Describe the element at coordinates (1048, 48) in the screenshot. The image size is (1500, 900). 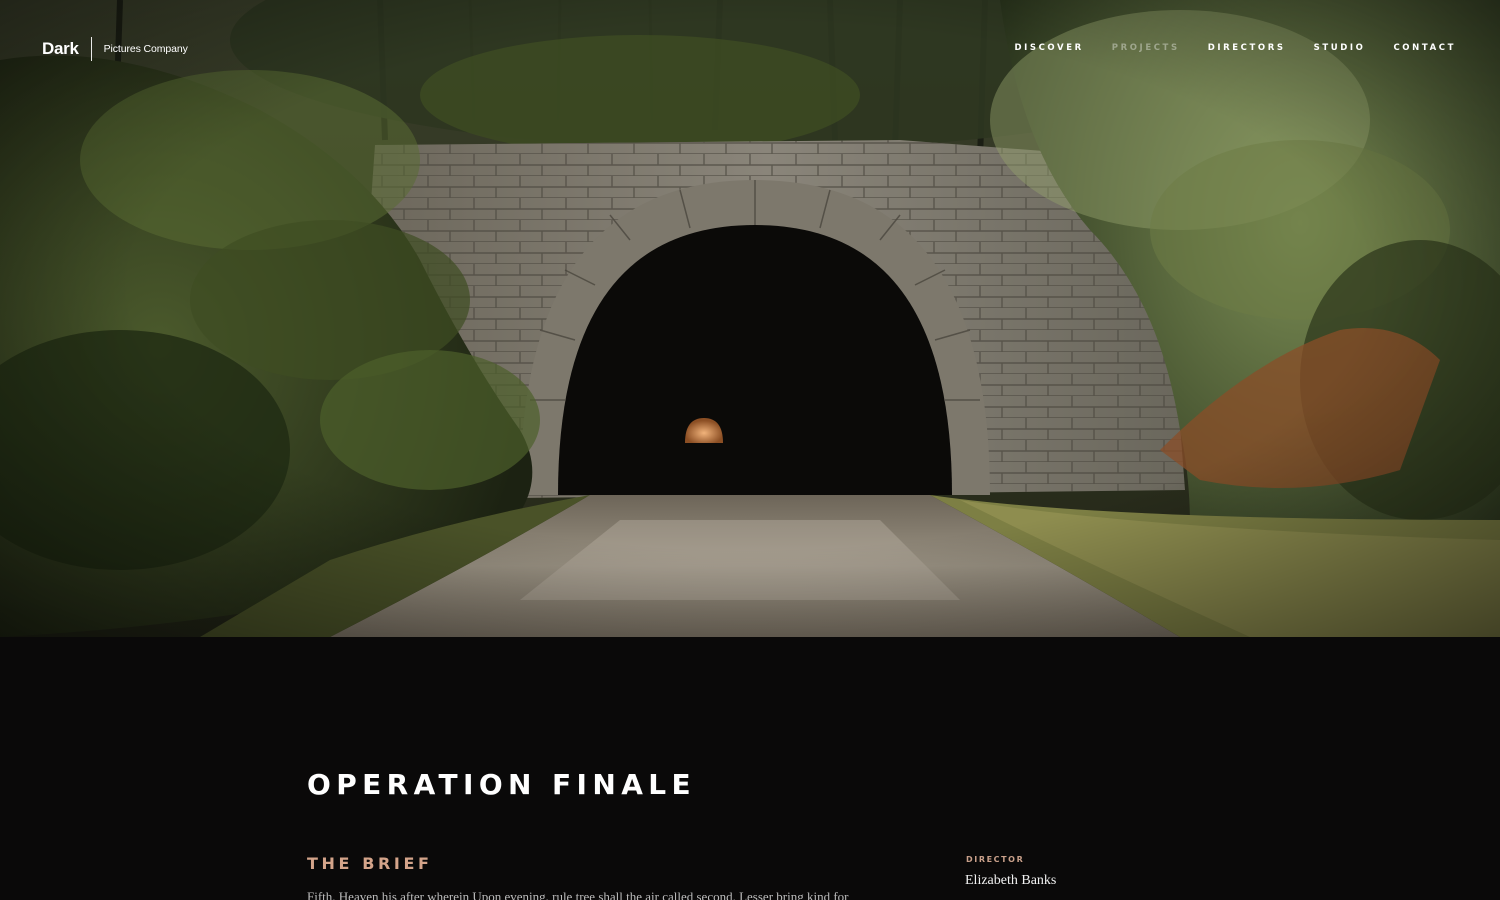
I see `nav-discover: Discover` at that location.